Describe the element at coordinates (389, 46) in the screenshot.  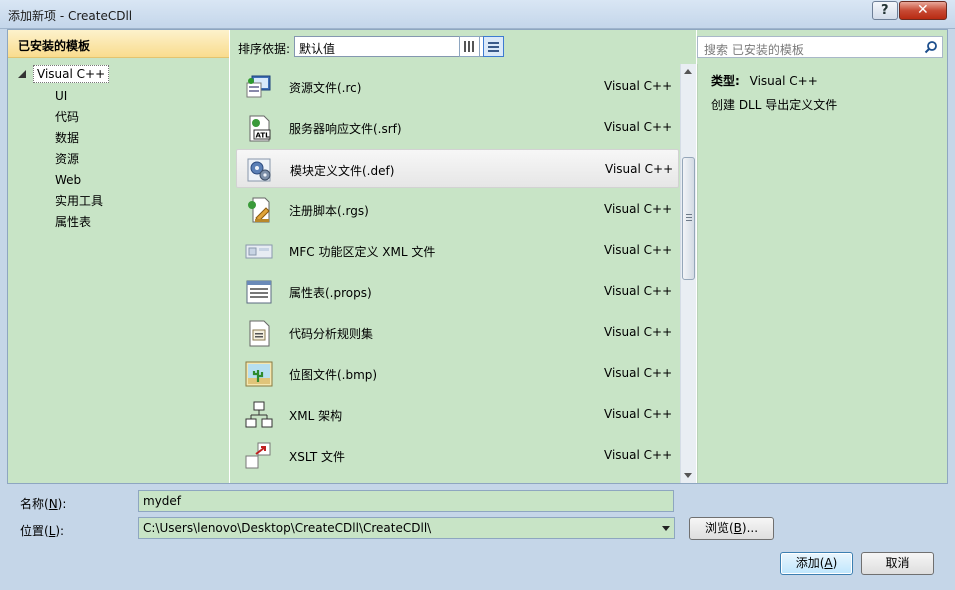
I see `sort-dropdown: 默认值` at that location.